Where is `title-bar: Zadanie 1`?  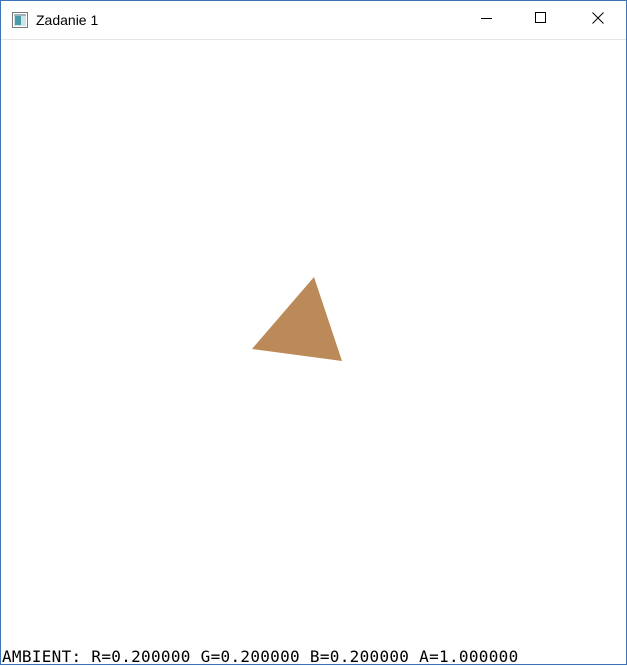
title-bar: Zadanie 1 is located at coordinates (313, 20).